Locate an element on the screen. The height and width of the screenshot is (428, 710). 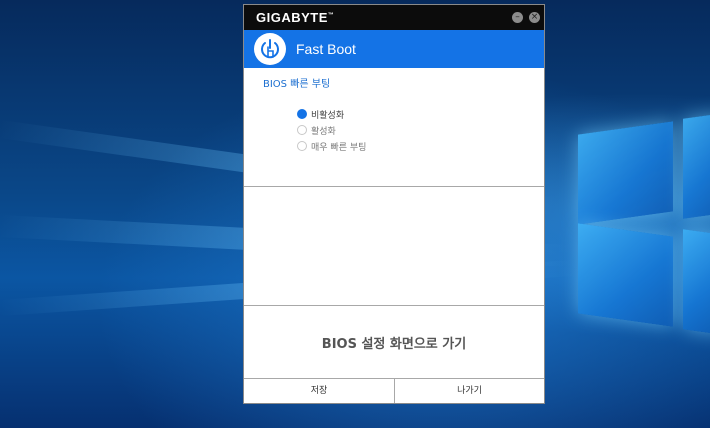
minimize-button: – is located at coordinates (517, 17).